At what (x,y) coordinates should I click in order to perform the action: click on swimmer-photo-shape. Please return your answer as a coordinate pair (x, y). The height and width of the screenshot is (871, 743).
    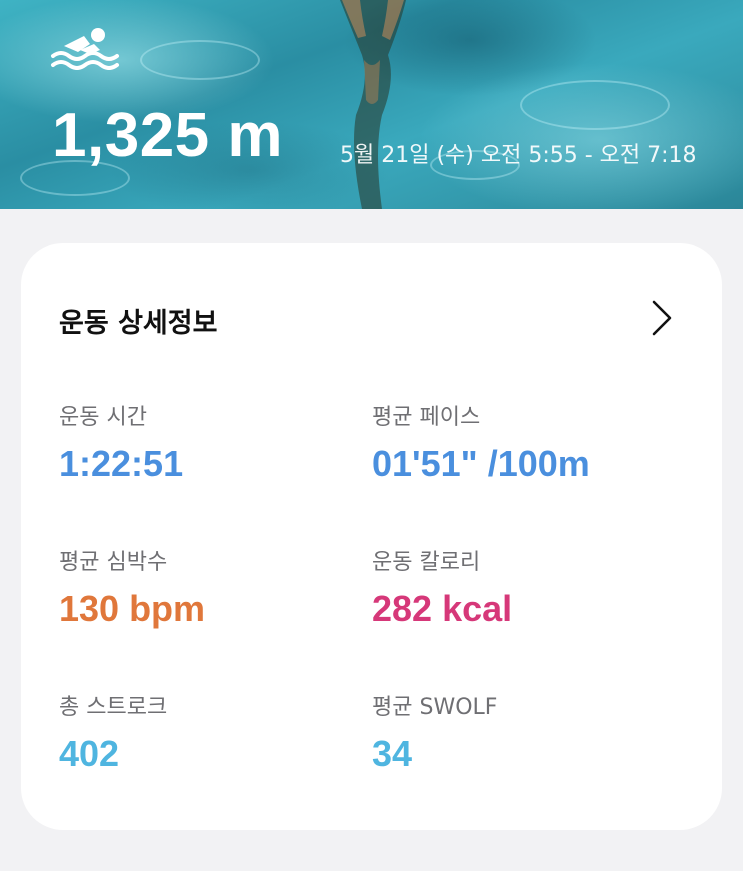
    Looking at the image, I should click on (373, 104).